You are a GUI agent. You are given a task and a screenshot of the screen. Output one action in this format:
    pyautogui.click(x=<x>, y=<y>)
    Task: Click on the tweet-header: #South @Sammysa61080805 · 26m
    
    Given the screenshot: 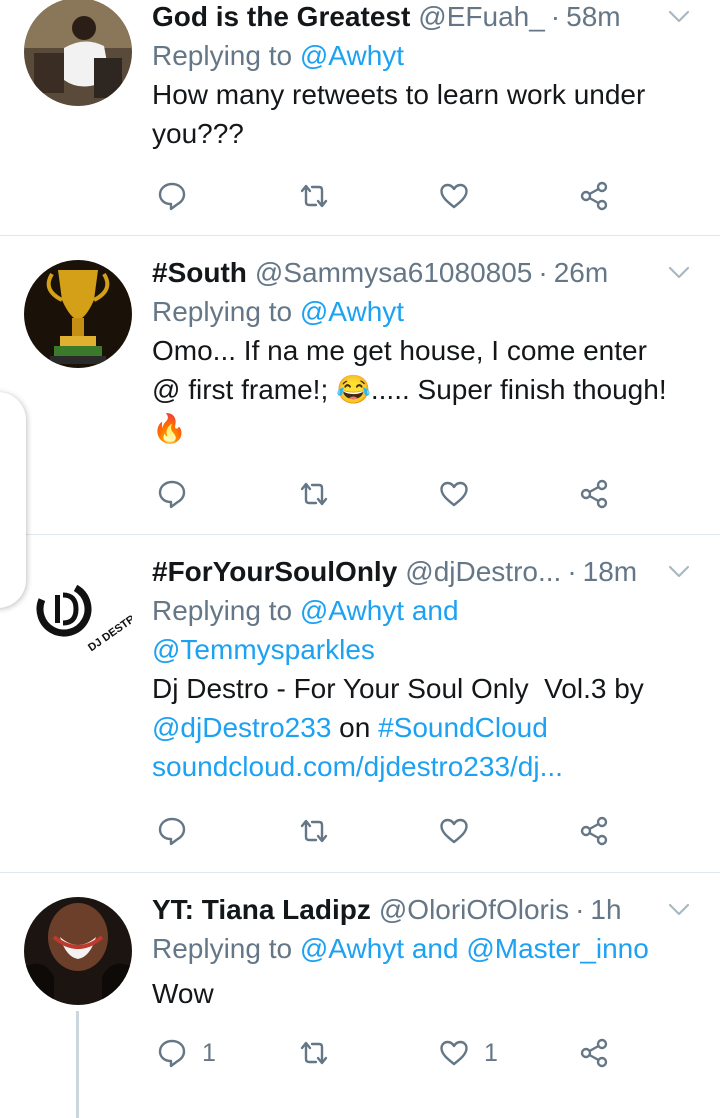 What is the action you would take?
    pyautogui.click(x=436, y=273)
    